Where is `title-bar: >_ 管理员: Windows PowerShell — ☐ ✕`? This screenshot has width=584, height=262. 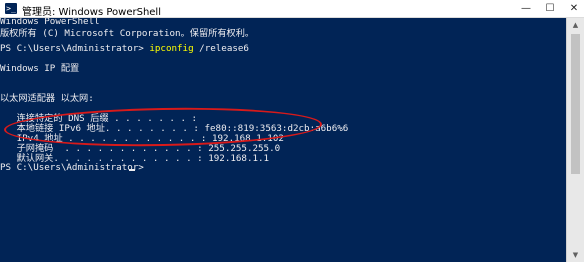 title-bar: >_ 管理员: Windows PowerShell — ☐ ✕ is located at coordinates (292, 9).